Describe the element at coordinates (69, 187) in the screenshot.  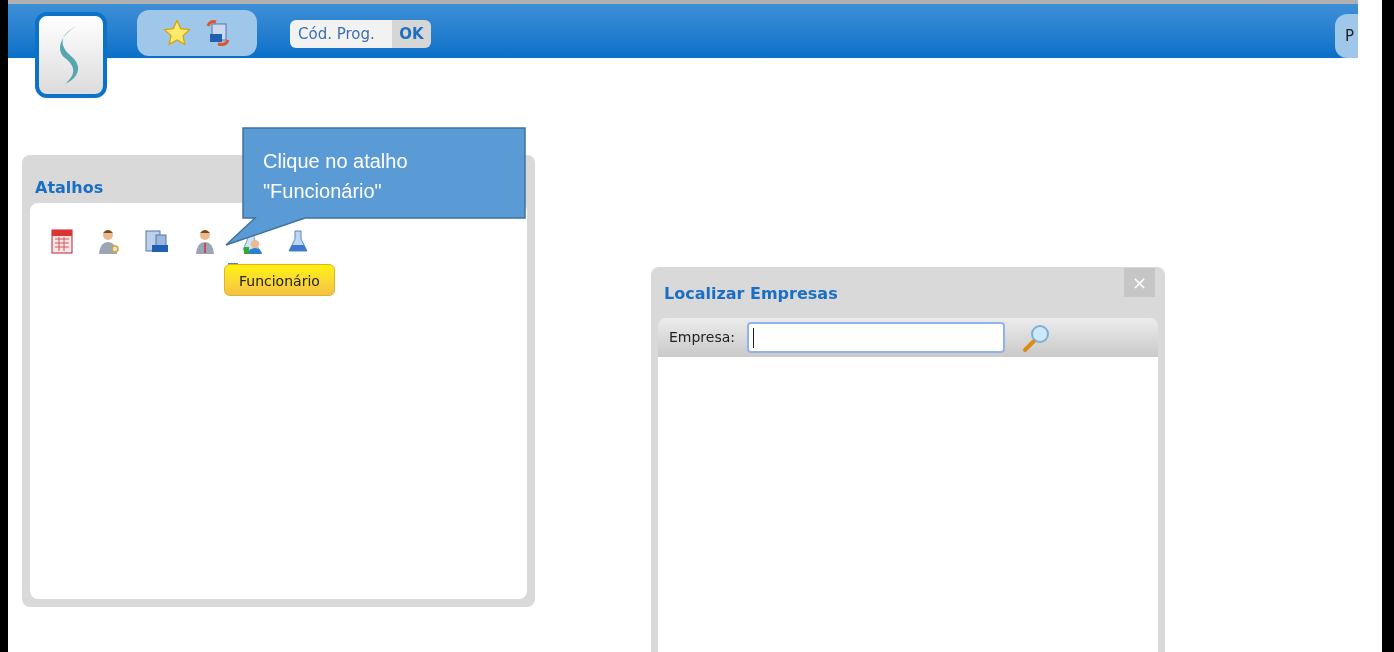
I see `panel-title: Atalhos` at that location.